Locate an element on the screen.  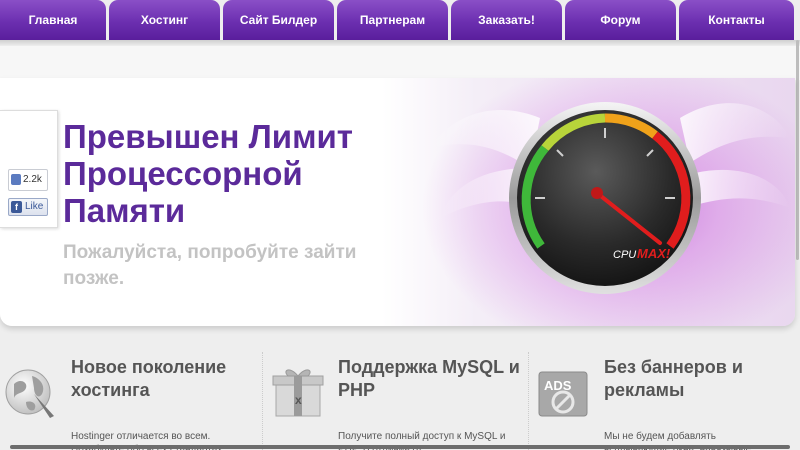
like-button: f Like is located at coordinates (28, 207).